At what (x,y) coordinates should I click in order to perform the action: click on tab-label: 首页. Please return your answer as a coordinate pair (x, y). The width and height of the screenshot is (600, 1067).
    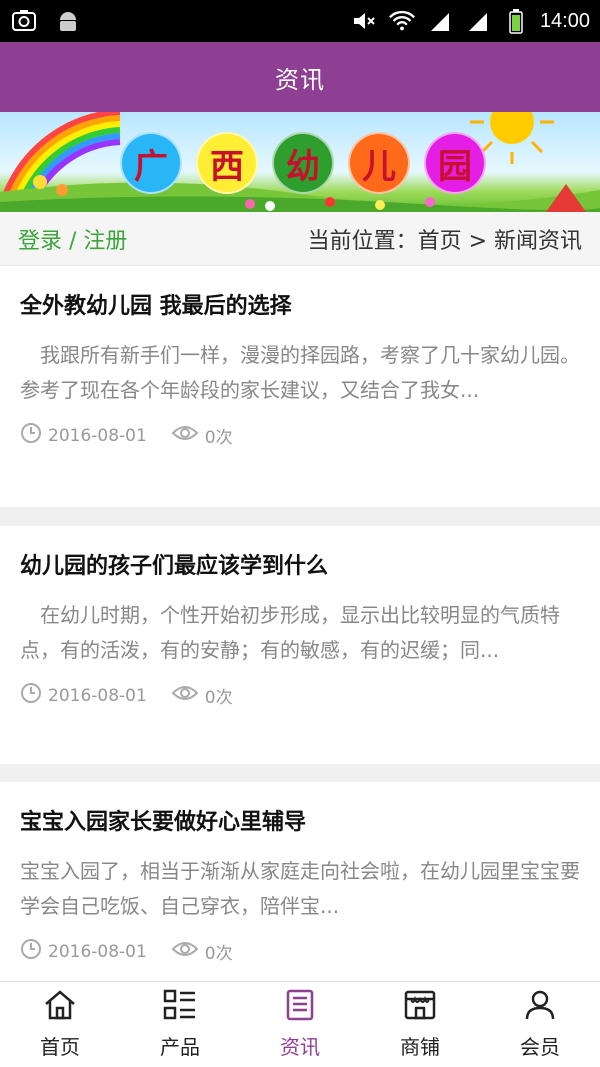
    Looking at the image, I should click on (60, 1047).